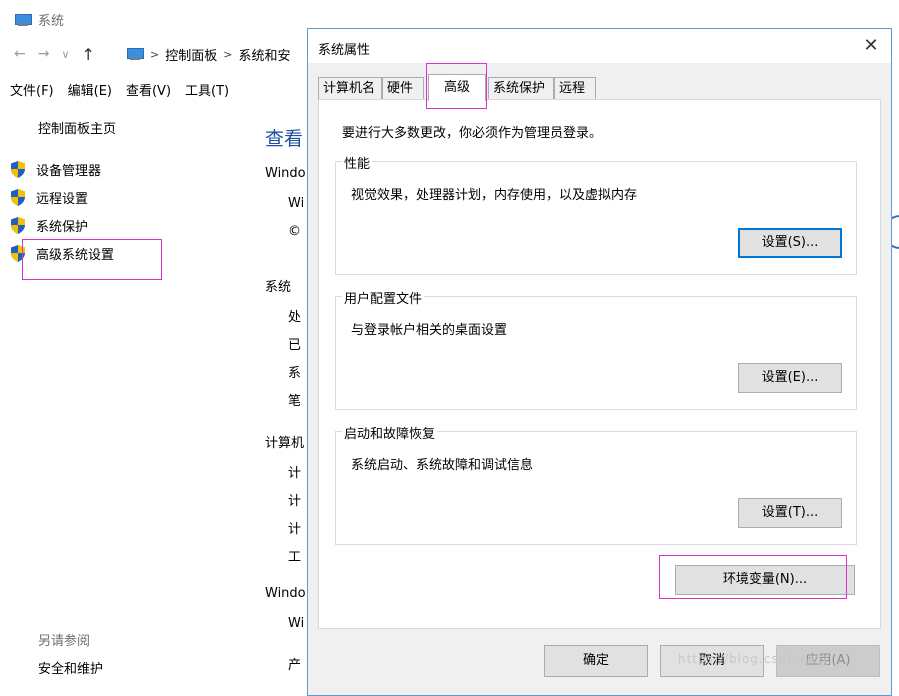 This screenshot has width=899, height=696. Describe the element at coordinates (88, 54) in the screenshot. I see `up-arrow-icon: ↑` at that location.